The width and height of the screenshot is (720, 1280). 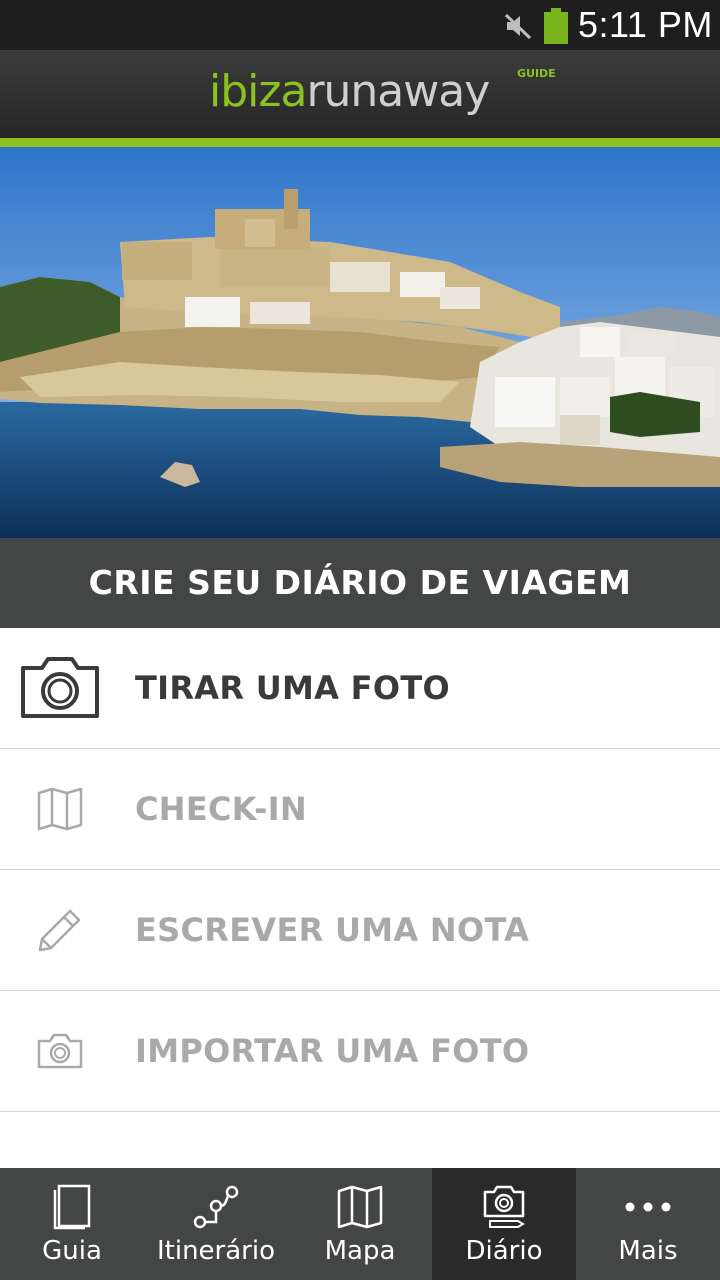 What do you see at coordinates (536, 73) in the screenshot?
I see `logo-guide-text: GUIDE` at bounding box center [536, 73].